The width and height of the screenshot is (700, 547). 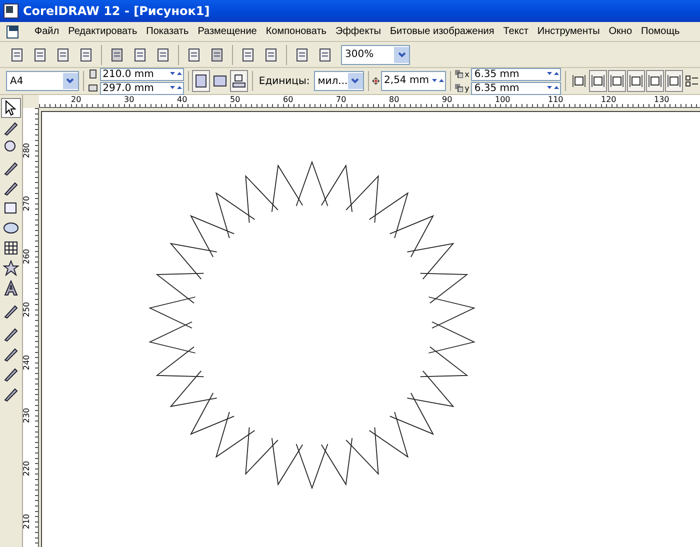 What do you see at coordinates (27, 256) in the screenshot?
I see `ruler-label: 260` at bounding box center [27, 256].